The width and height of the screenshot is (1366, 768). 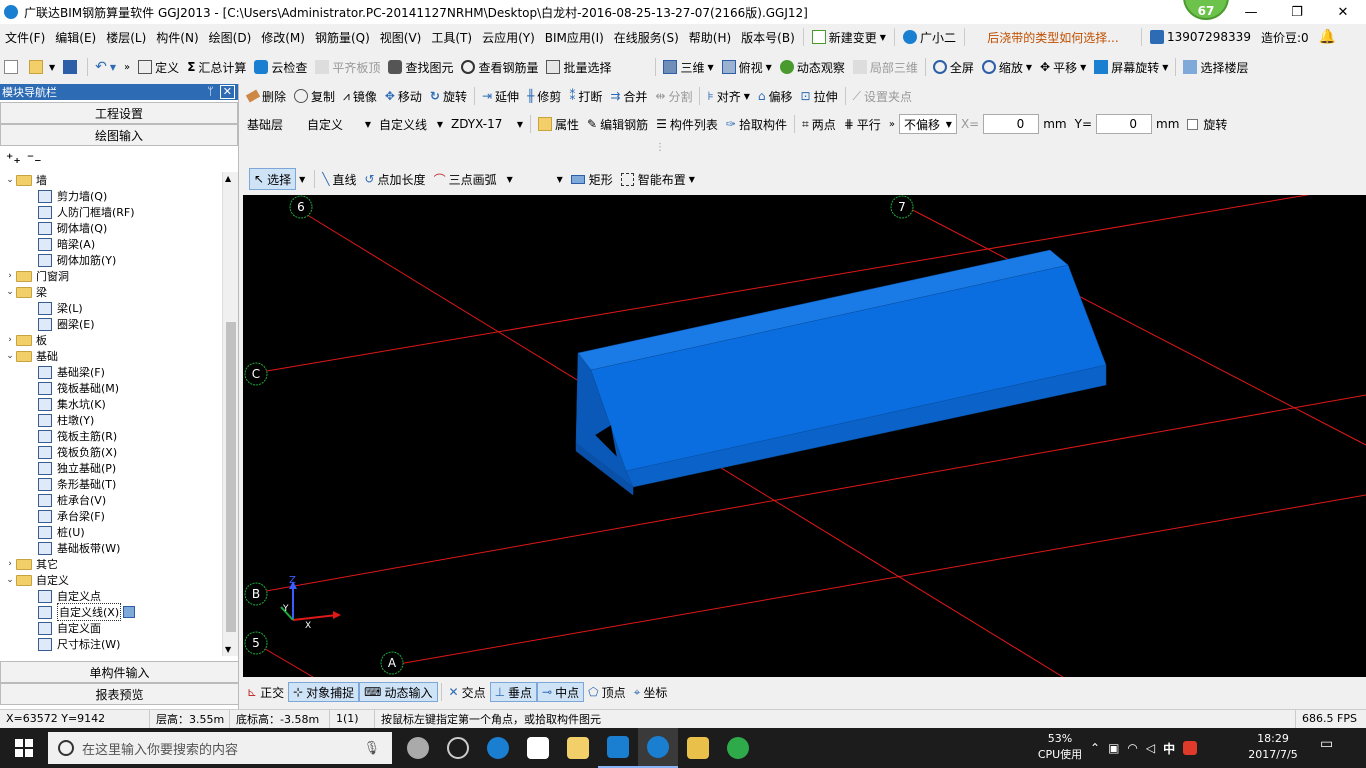 I want to click on intersection-snap: ✕ 交点, so click(x=467, y=692).